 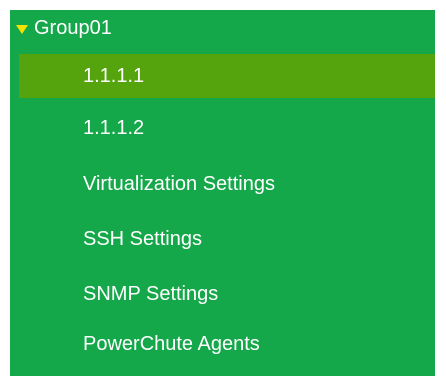 I want to click on tree-item-ssh-settings: SSH Settings, so click(x=222, y=239).